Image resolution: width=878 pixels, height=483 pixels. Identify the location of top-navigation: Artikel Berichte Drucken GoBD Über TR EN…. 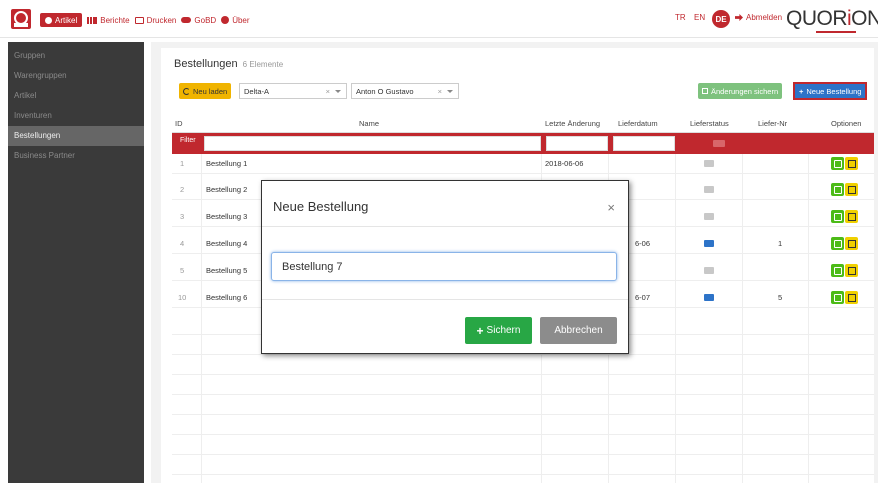
(439, 19).